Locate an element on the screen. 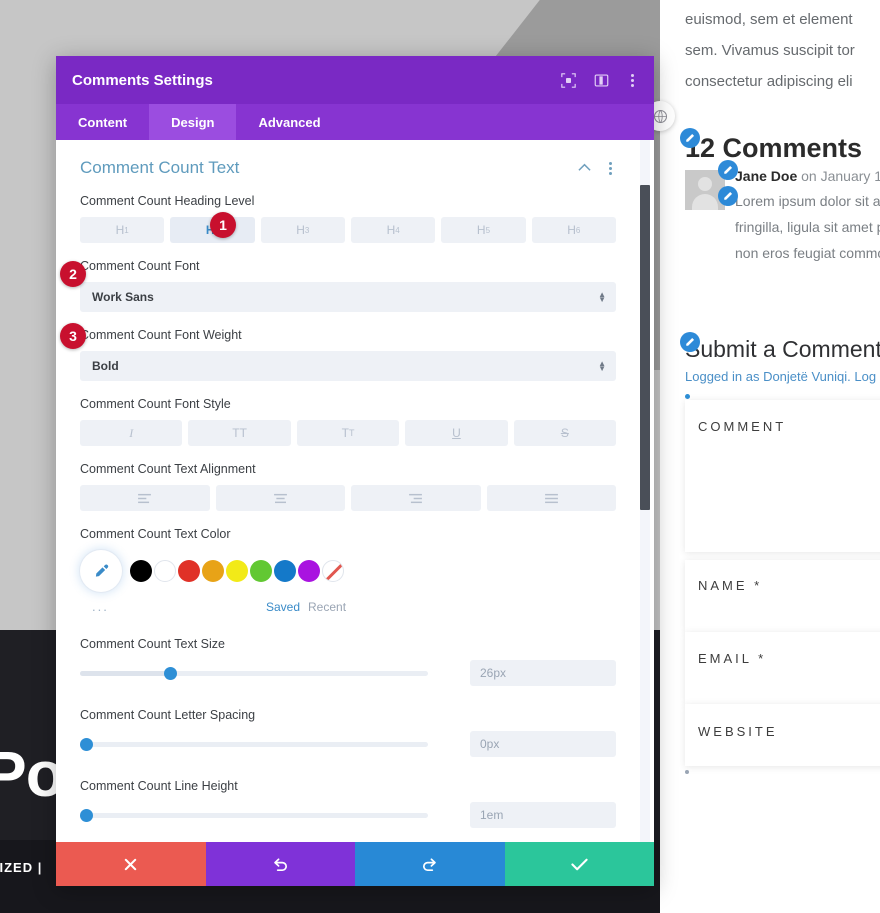  field-label: Comment Count Line Height is located at coordinates (159, 786).